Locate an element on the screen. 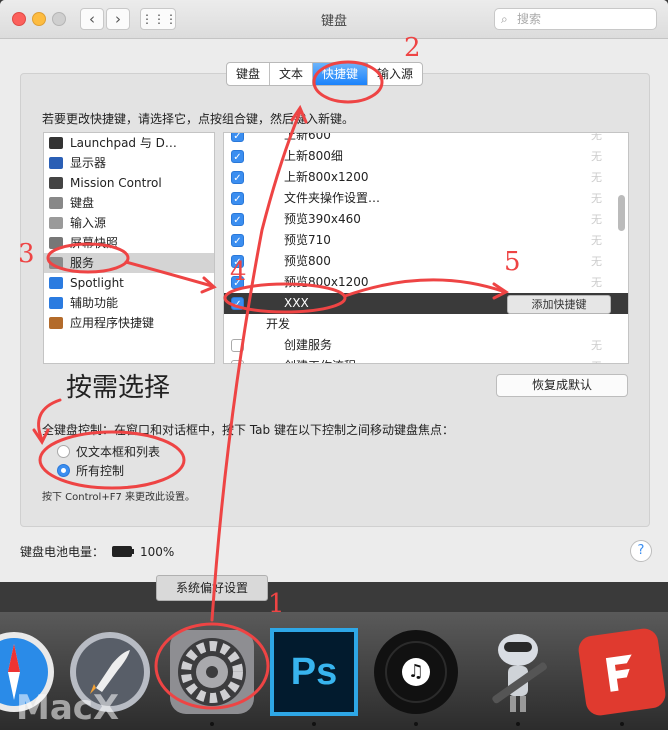 The width and height of the screenshot is (668, 730). title-bar: ‹ › ⋮⋮⋮ 键盘 ⌕ 搜索 is located at coordinates (334, 19).